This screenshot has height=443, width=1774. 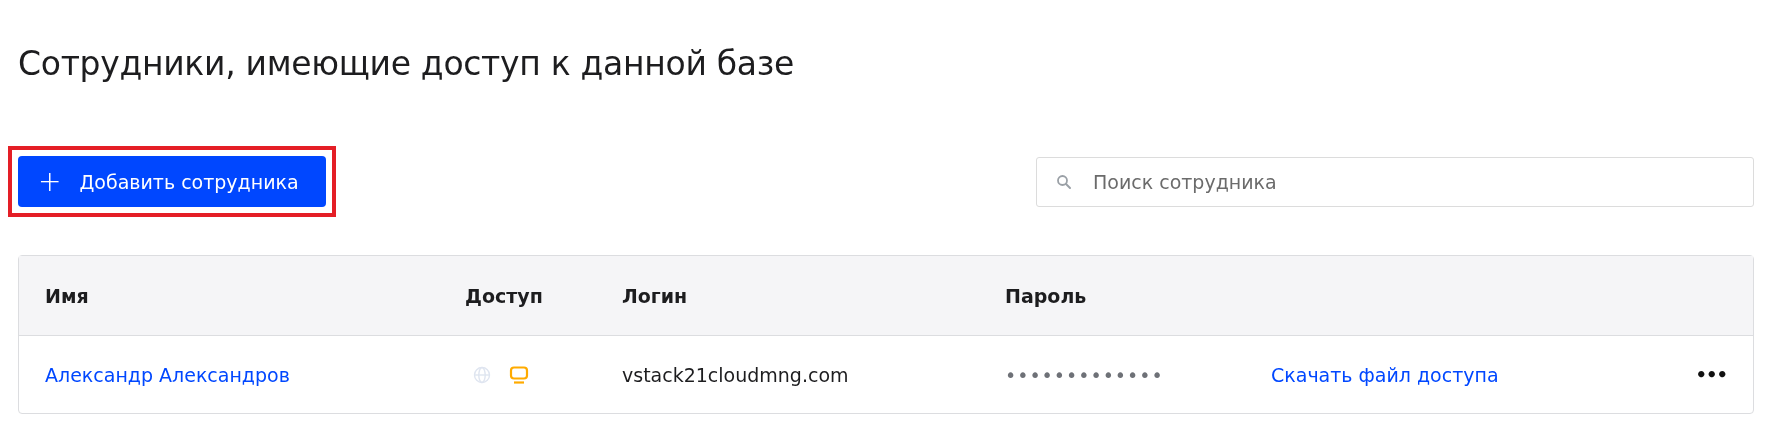 I want to click on login-cell-text: vstack21cloudmng.com, so click(x=735, y=374).